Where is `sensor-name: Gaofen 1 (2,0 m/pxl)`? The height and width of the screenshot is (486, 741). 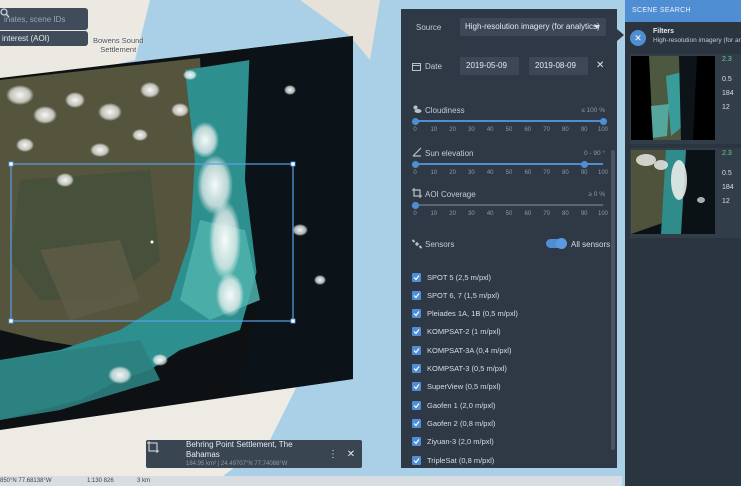 sensor-name: Gaofen 1 (2,0 m/pxl) is located at coordinates (461, 405).